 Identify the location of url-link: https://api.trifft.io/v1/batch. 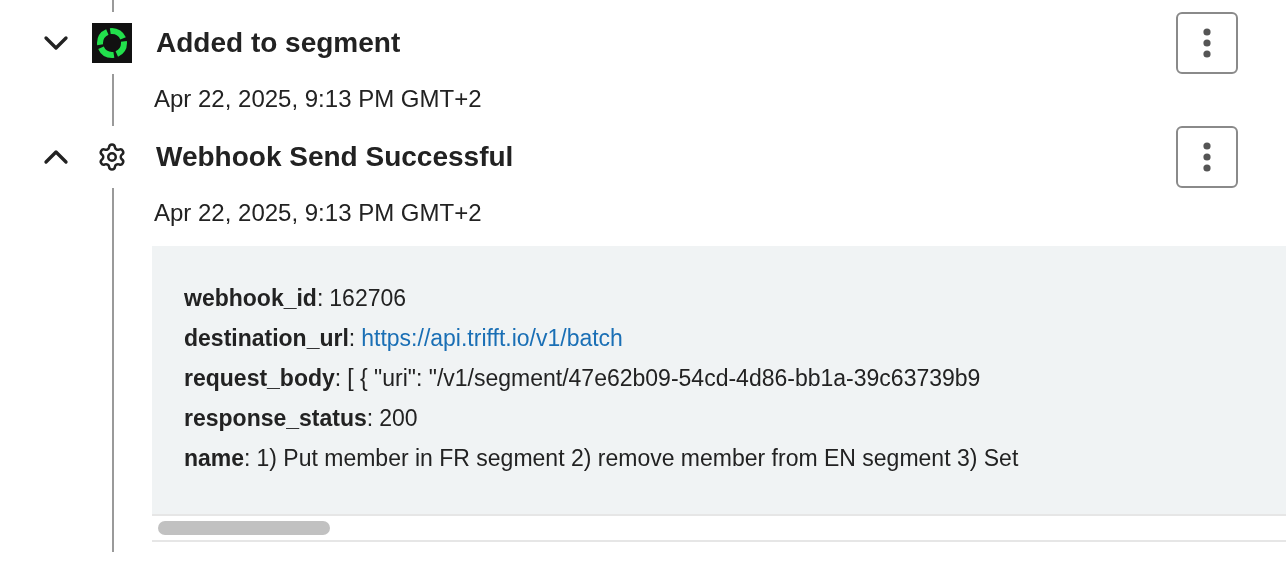
(492, 338).